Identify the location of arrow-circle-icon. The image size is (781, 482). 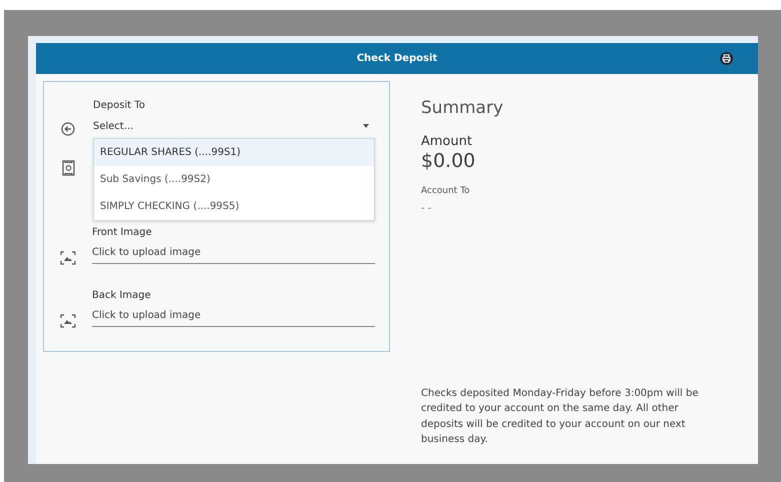
(68, 129).